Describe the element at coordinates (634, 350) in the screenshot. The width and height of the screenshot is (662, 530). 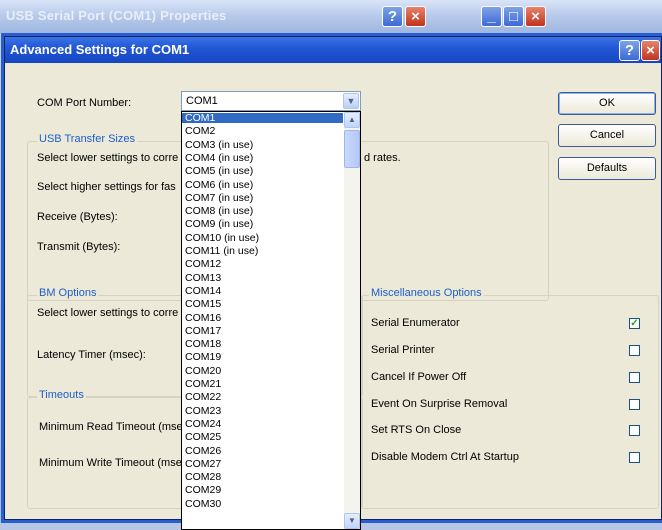
I see `serial-printer-checkbox` at that location.